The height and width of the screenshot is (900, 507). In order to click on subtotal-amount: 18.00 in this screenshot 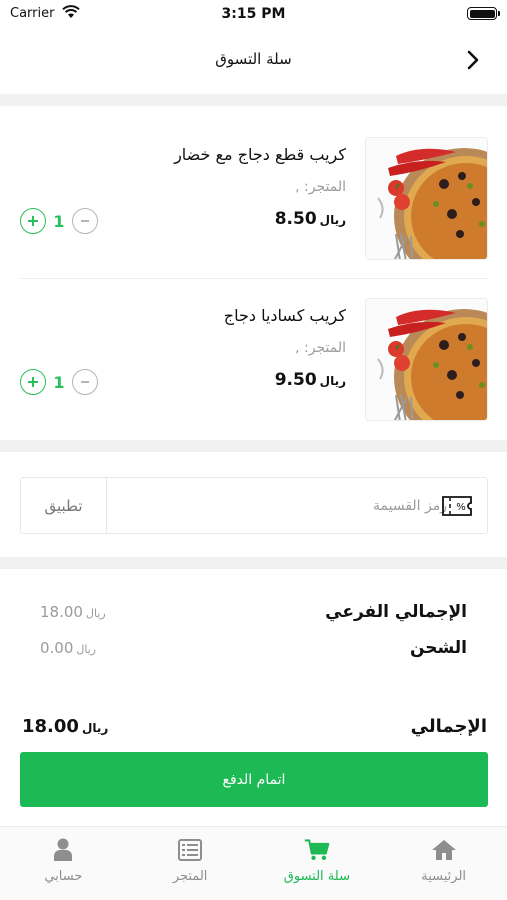, I will do `click(61, 612)`.